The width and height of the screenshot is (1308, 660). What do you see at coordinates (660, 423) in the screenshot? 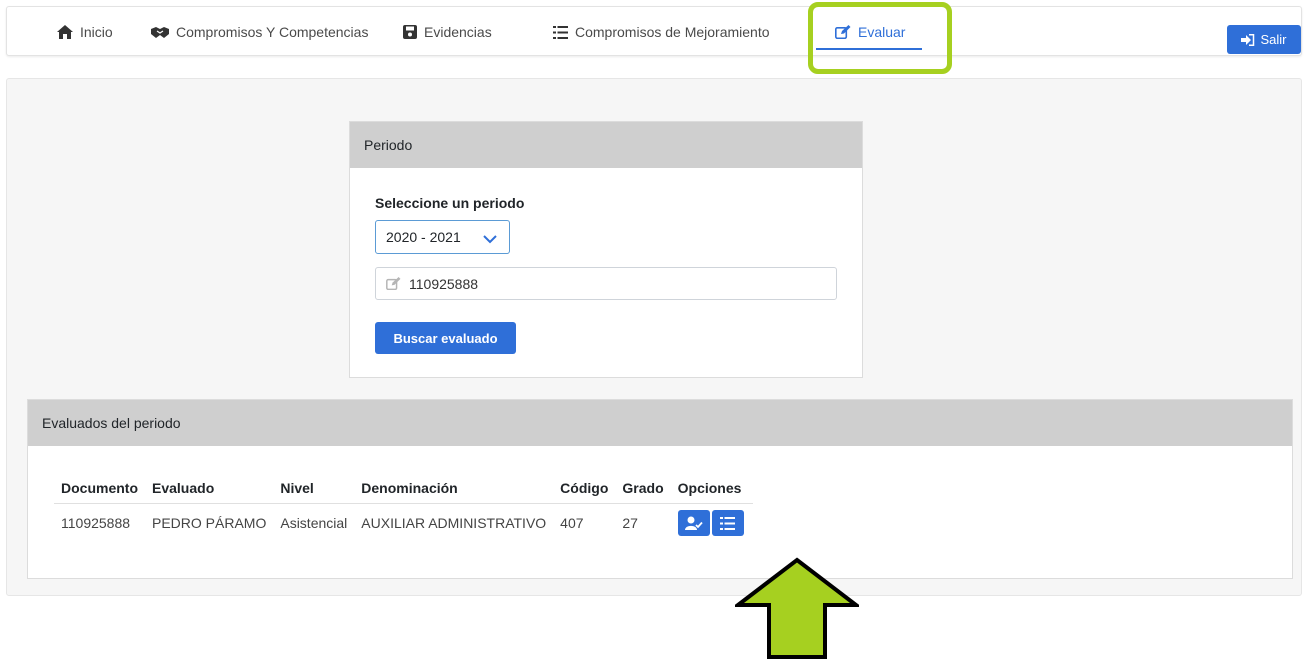
I see `evaluados-card-header: Evaluados del periodo` at bounding box center [660, 423].